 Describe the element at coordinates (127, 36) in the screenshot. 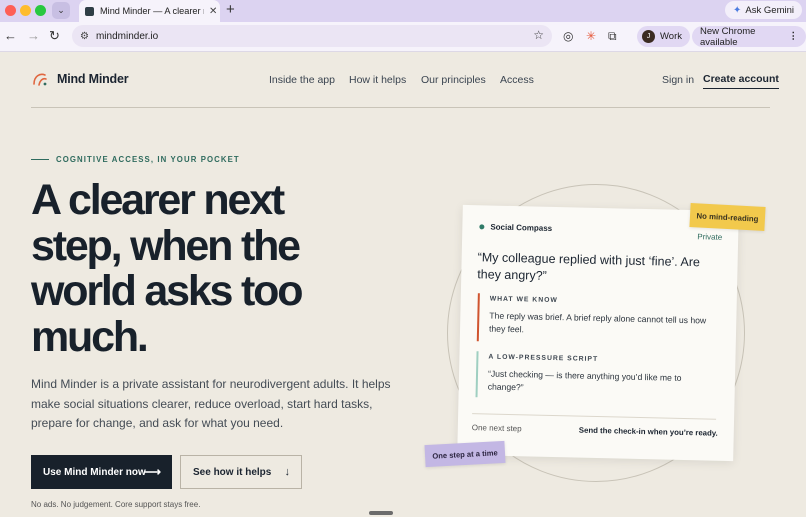

I see `url-text: mindminder.io` at that location.